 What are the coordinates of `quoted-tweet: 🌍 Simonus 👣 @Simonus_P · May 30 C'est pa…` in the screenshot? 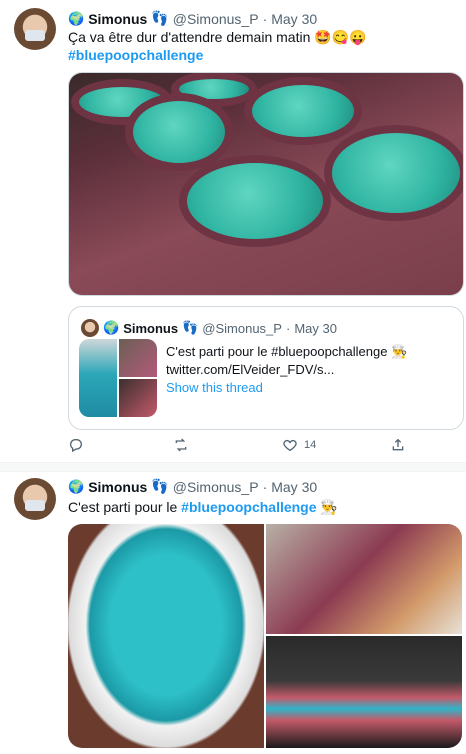 It's located at (266, 368).